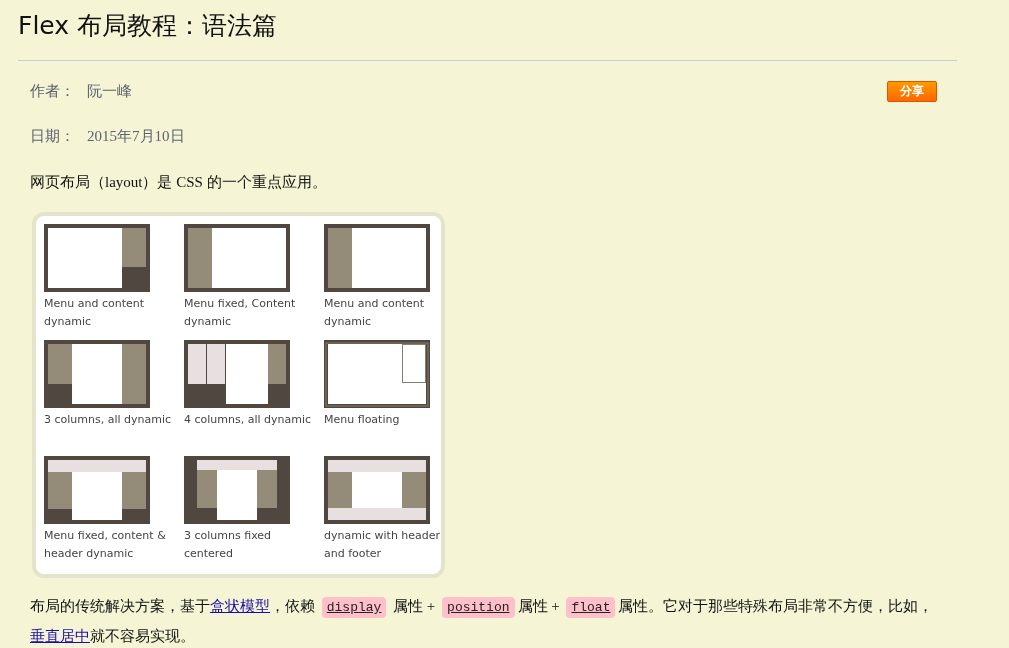  I want to click on page-title: Flex 布局教程：语法篇, so click(148, 26).